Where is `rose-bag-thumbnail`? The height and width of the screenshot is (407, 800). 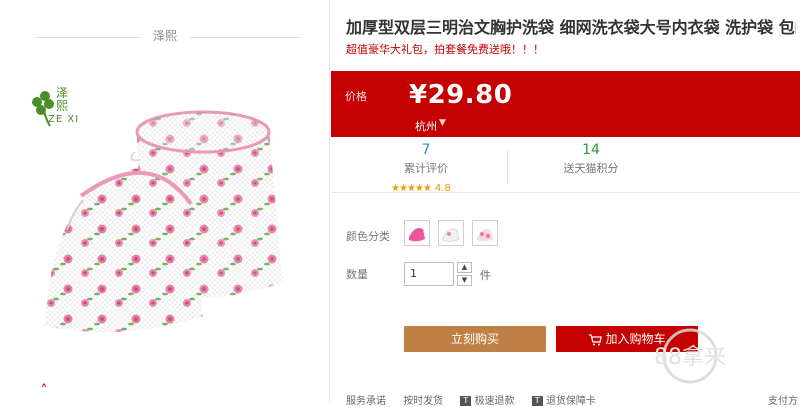 rose-bag-thumbnail is located at coordinates (485, 235).